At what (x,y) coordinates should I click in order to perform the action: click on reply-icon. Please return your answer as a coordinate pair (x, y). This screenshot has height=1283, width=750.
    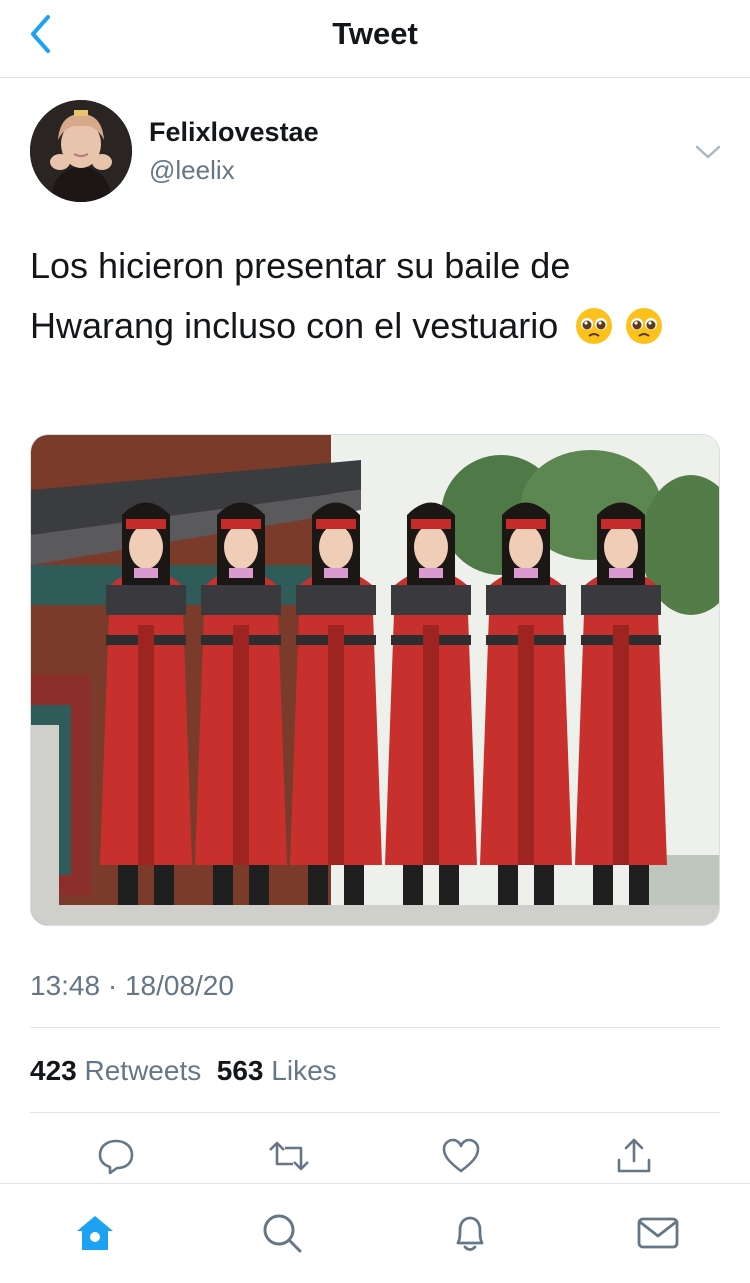
    Looking at the image, I should click on (116, 1157).